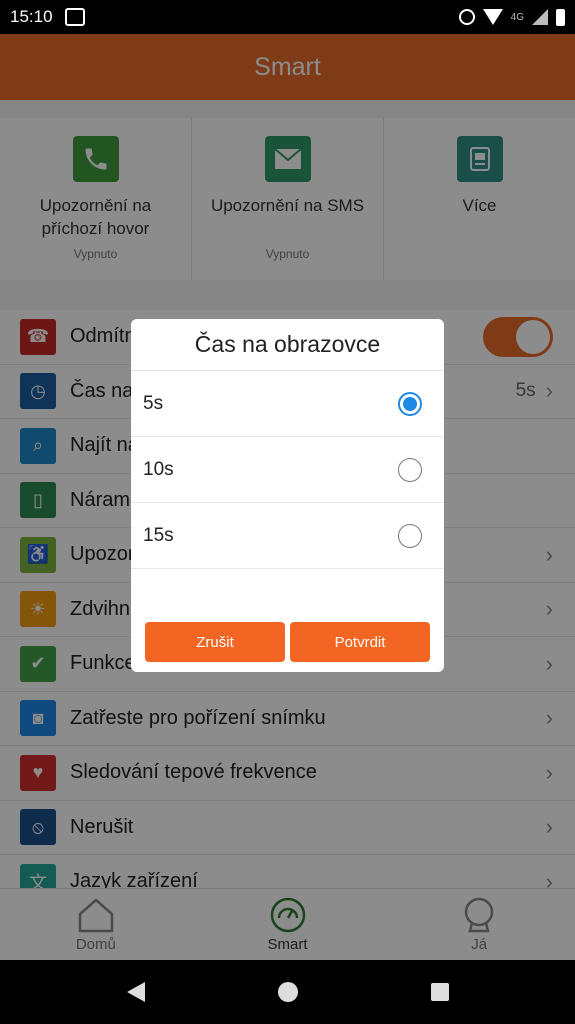 The image size is (575, 1024). What do you see at coordinates (287, 345) in the screenshot?
I see `dialog-title: Čas na obrazovce` at bounding box center [287, 345].